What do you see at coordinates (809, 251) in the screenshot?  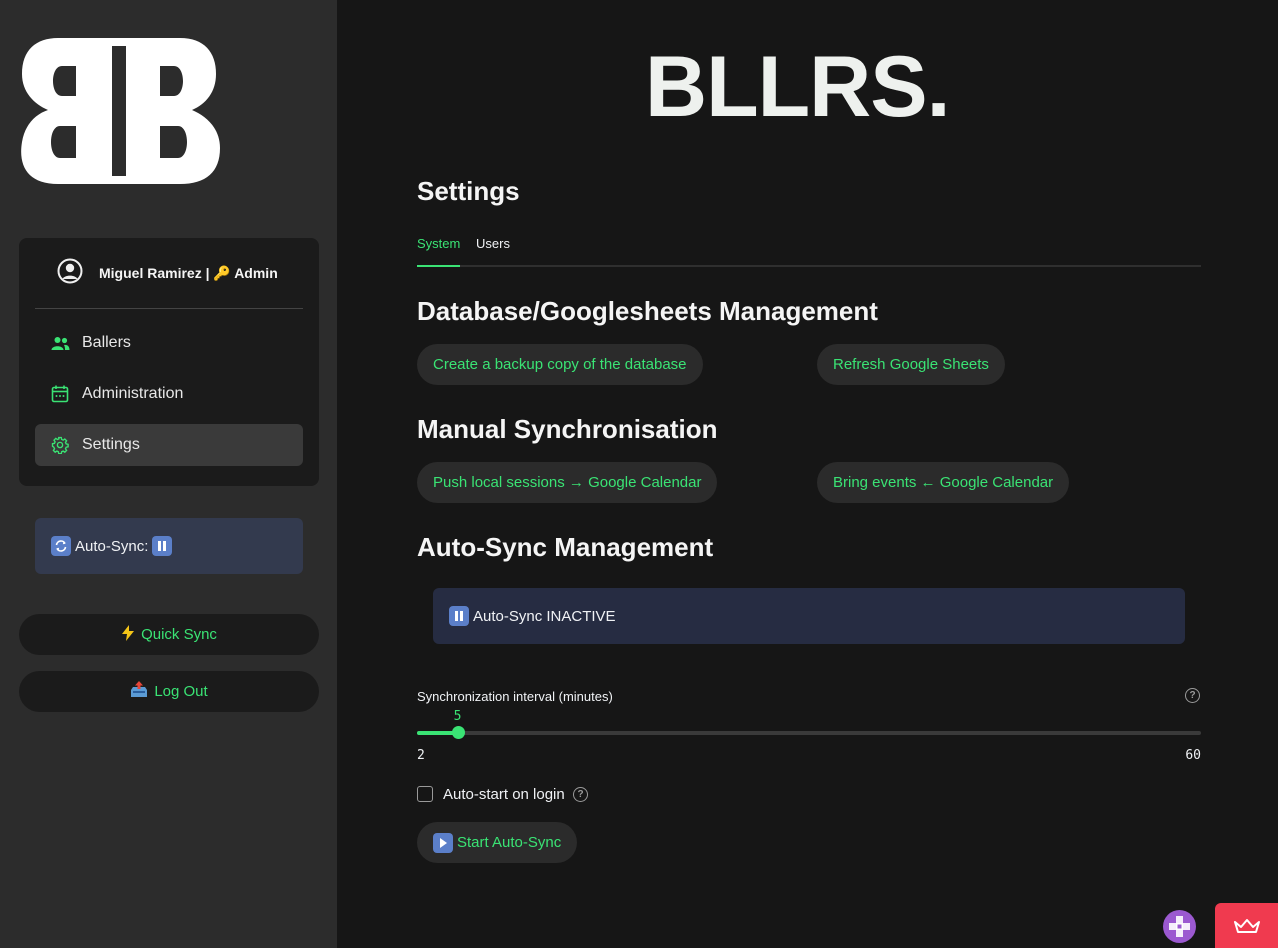 I see `tab-bar: System Users` at bounding box center [809, 251].